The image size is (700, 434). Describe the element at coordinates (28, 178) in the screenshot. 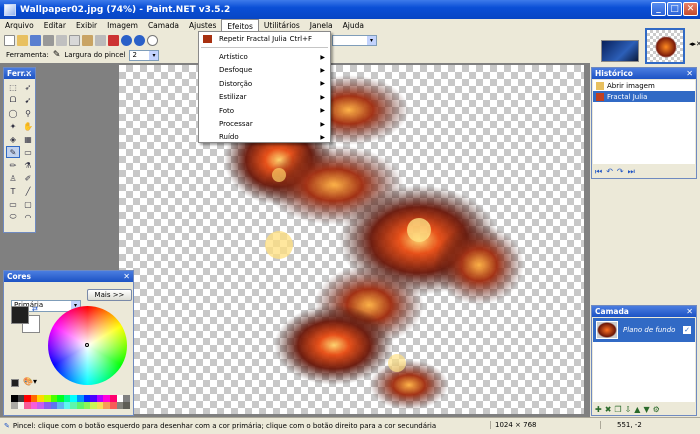

I see `recolor-icon: ✐` at that location.